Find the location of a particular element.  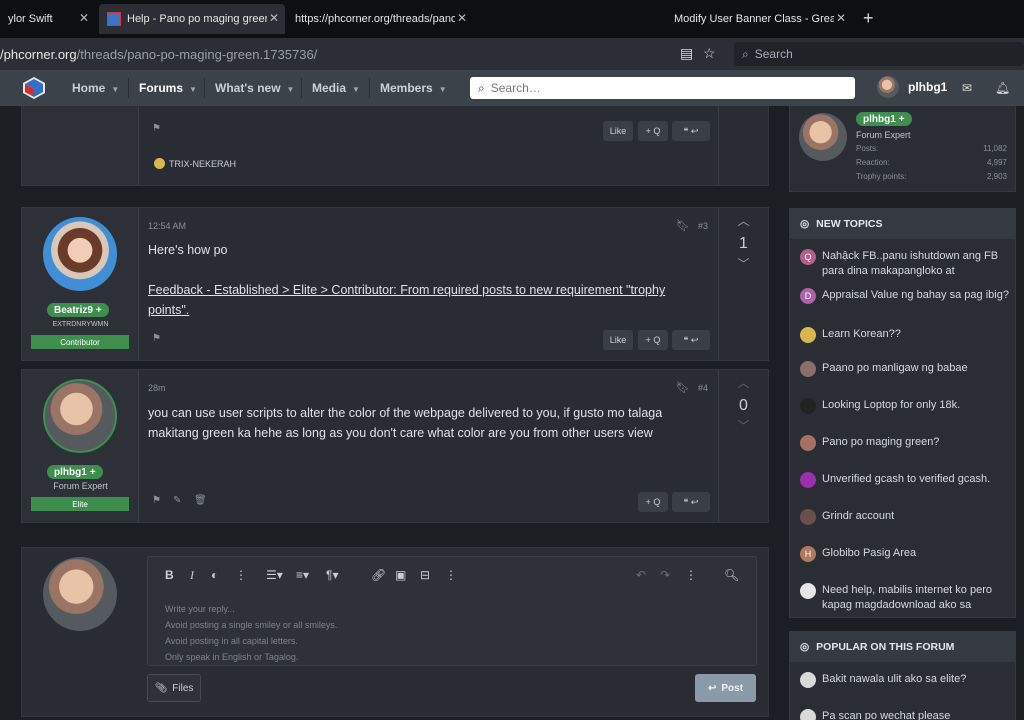

nav-whats-new: What's new ▼ is located at coordinates (254, 88).